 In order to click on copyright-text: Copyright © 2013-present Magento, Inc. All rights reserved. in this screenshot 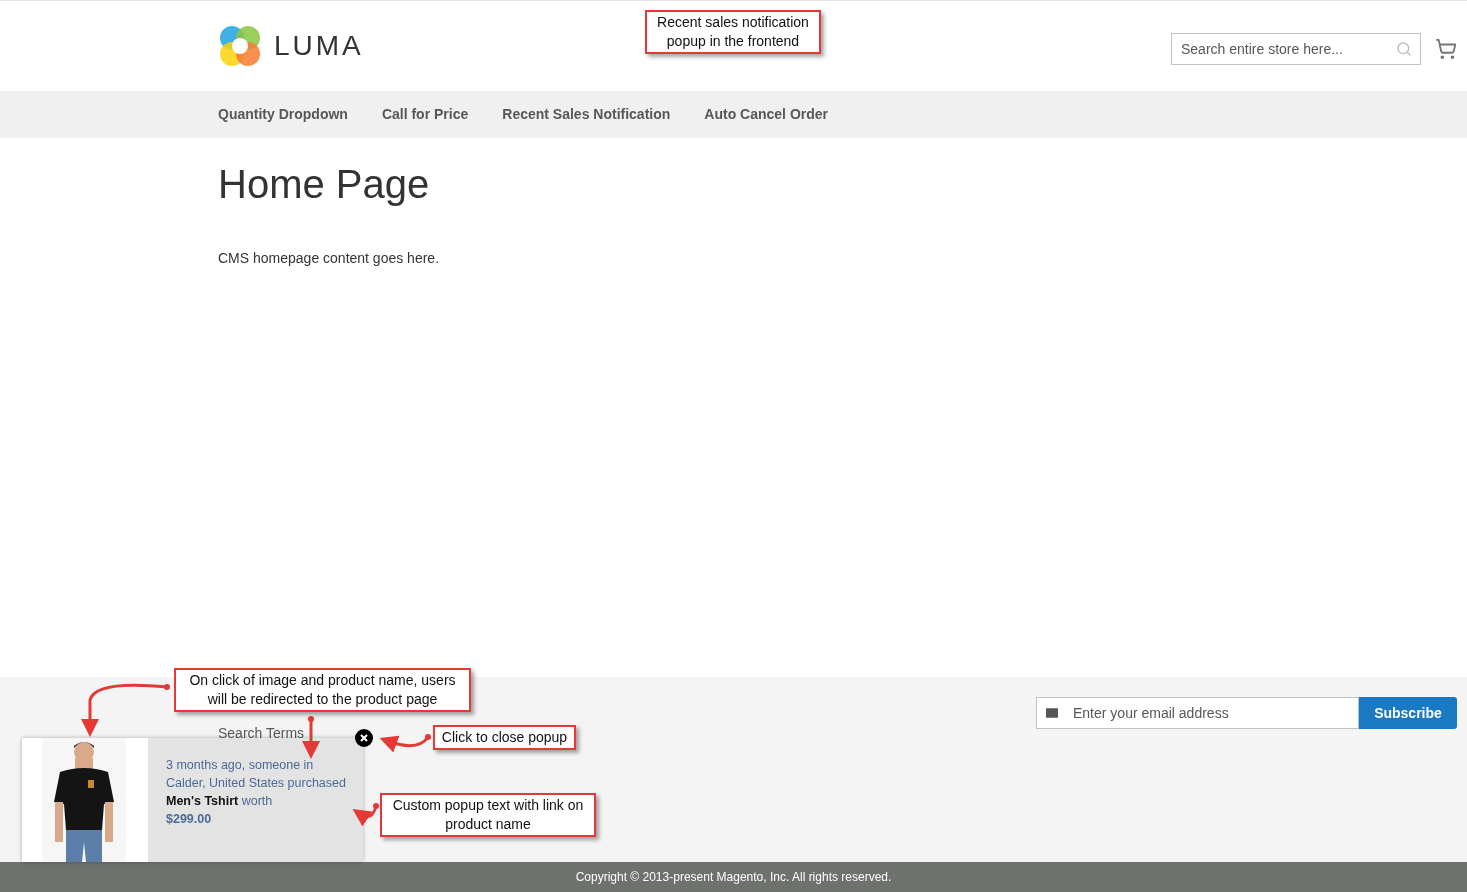, I will do `click(733, 877)`.